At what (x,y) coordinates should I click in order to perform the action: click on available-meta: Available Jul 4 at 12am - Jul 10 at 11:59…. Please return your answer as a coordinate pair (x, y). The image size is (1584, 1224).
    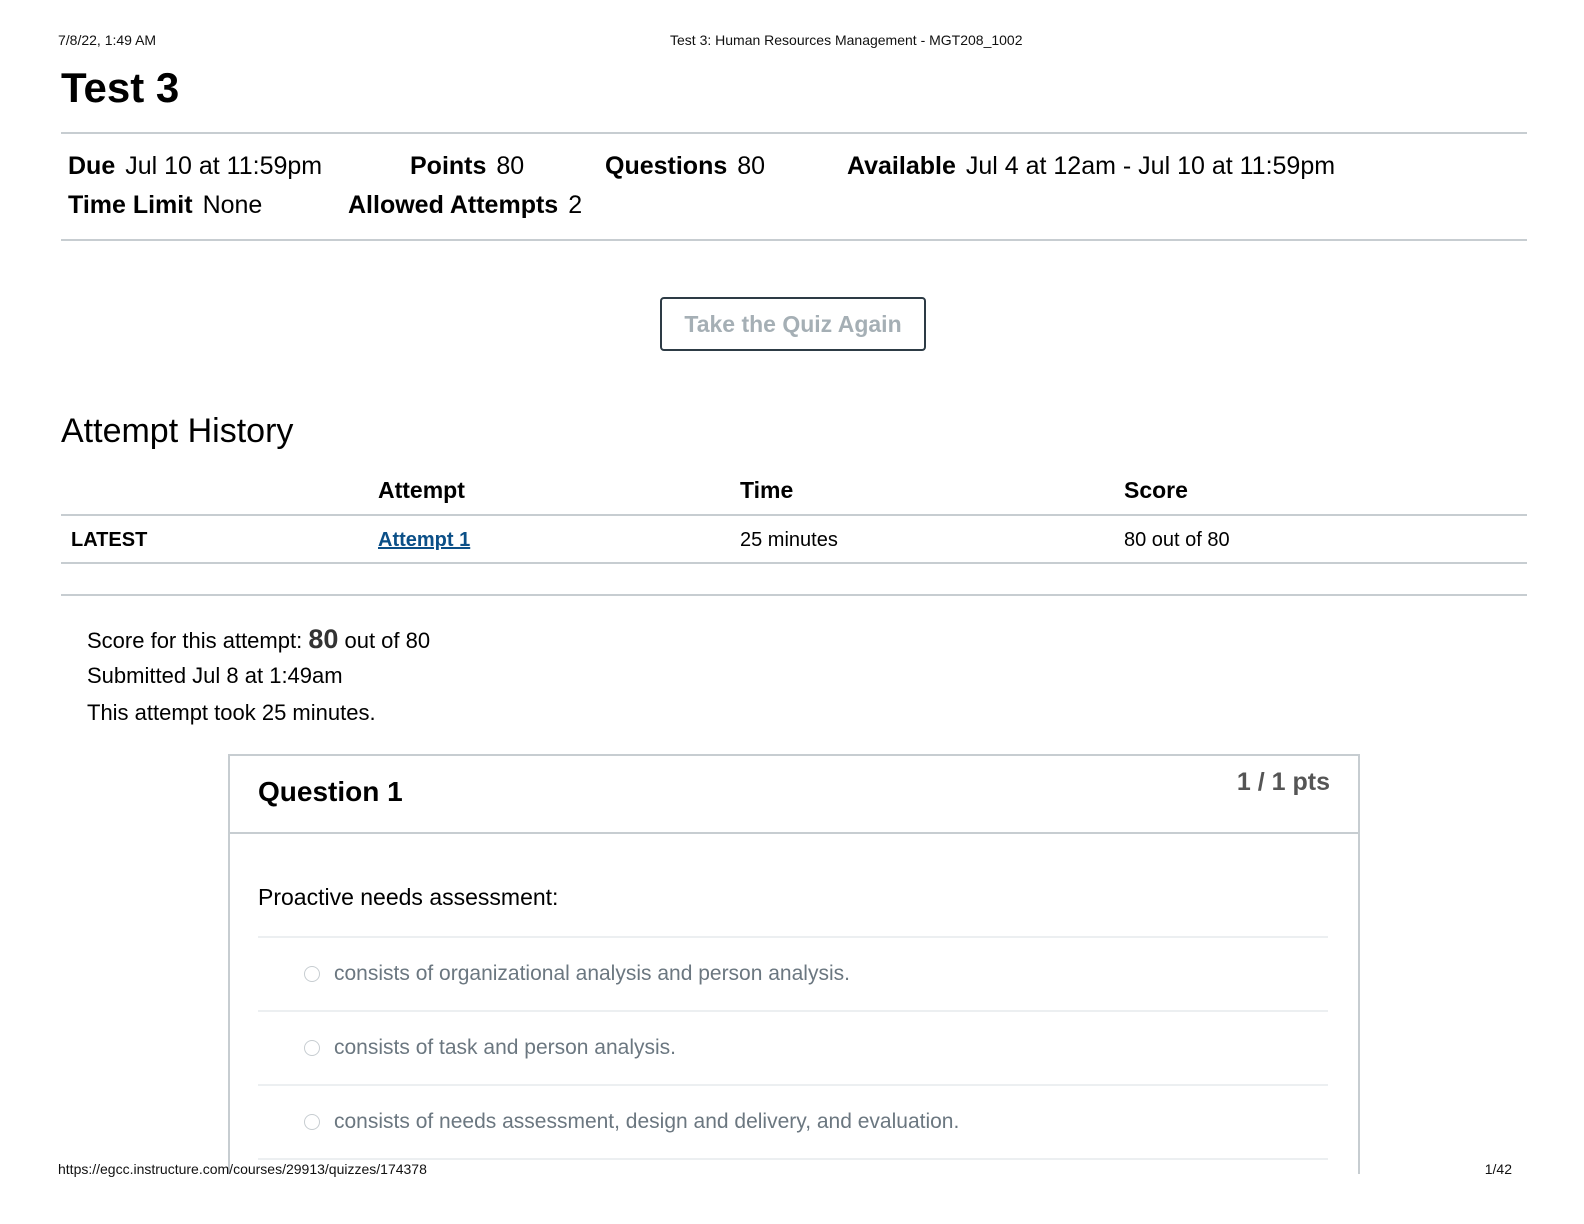
    Looking at the image, I should click on (1091, 166).